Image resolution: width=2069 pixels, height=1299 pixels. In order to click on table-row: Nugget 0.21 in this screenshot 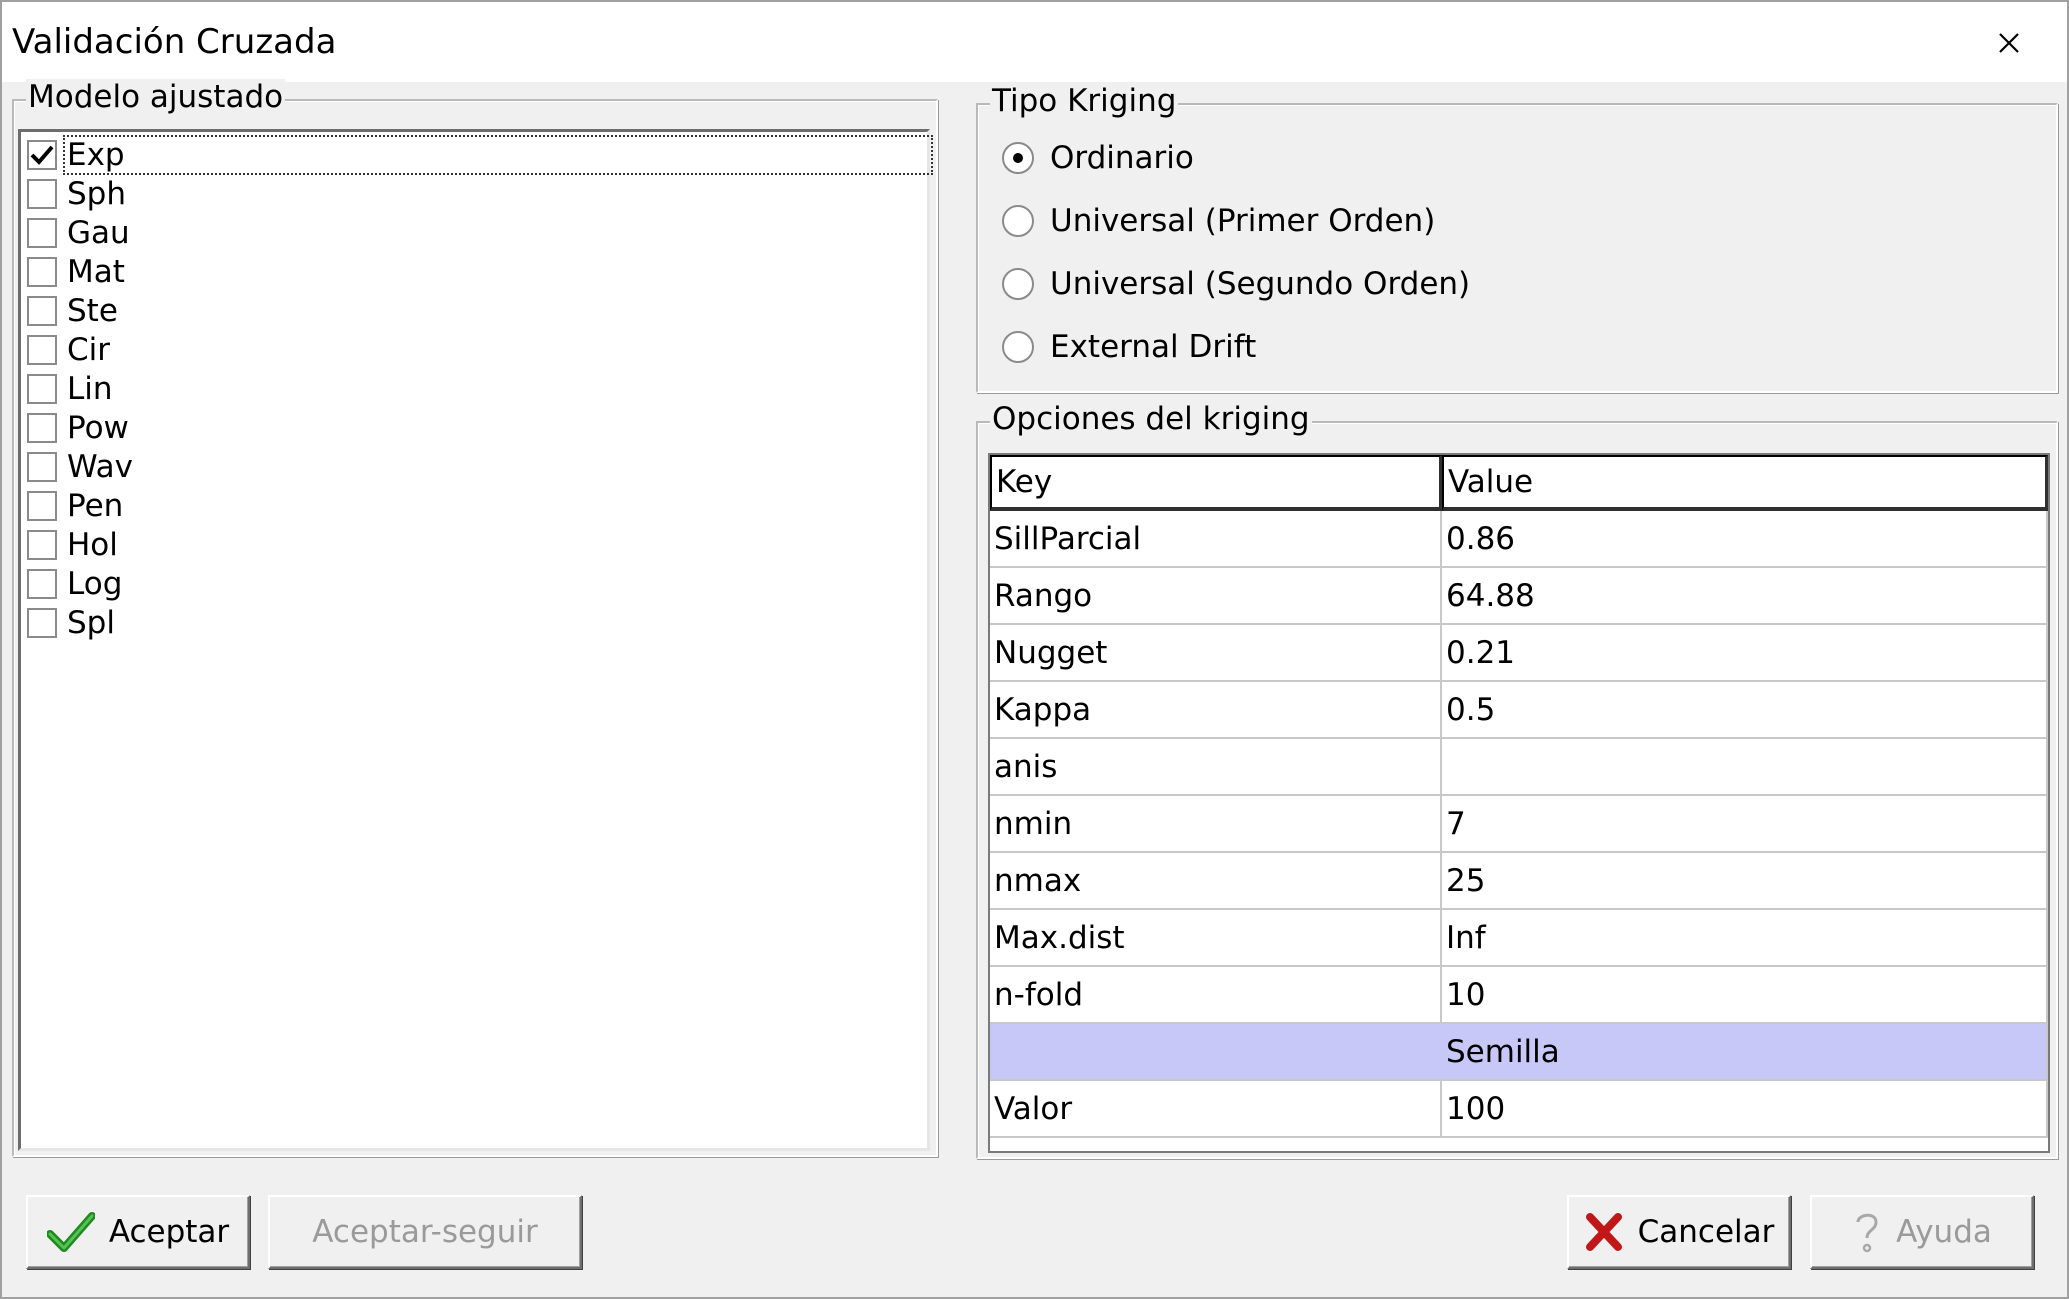, I will do `click(1519, 653)`.